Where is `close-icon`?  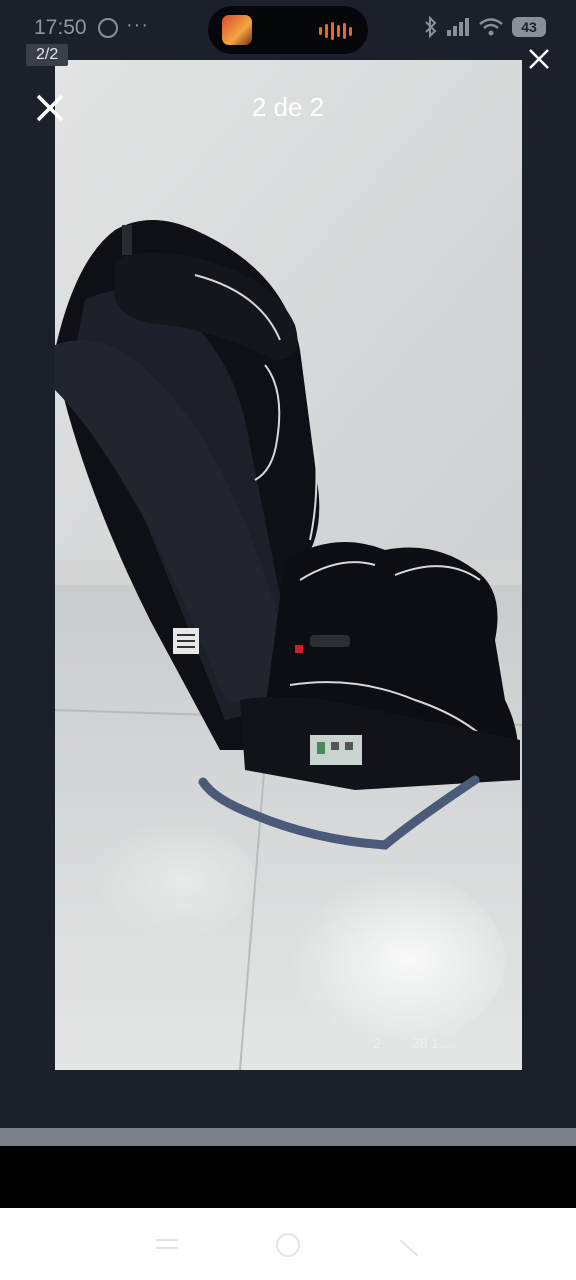 close-icon is located at coordinates (539, 59).